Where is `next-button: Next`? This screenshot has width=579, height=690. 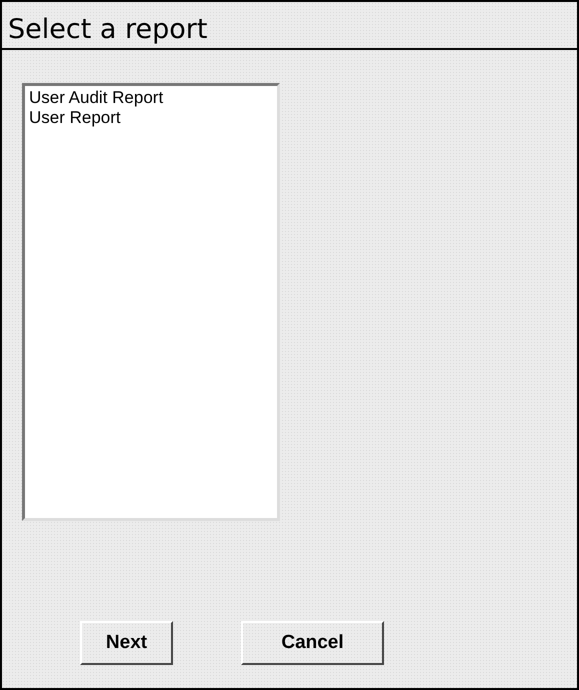 next-button: Next is located at coordinates (126, 643).